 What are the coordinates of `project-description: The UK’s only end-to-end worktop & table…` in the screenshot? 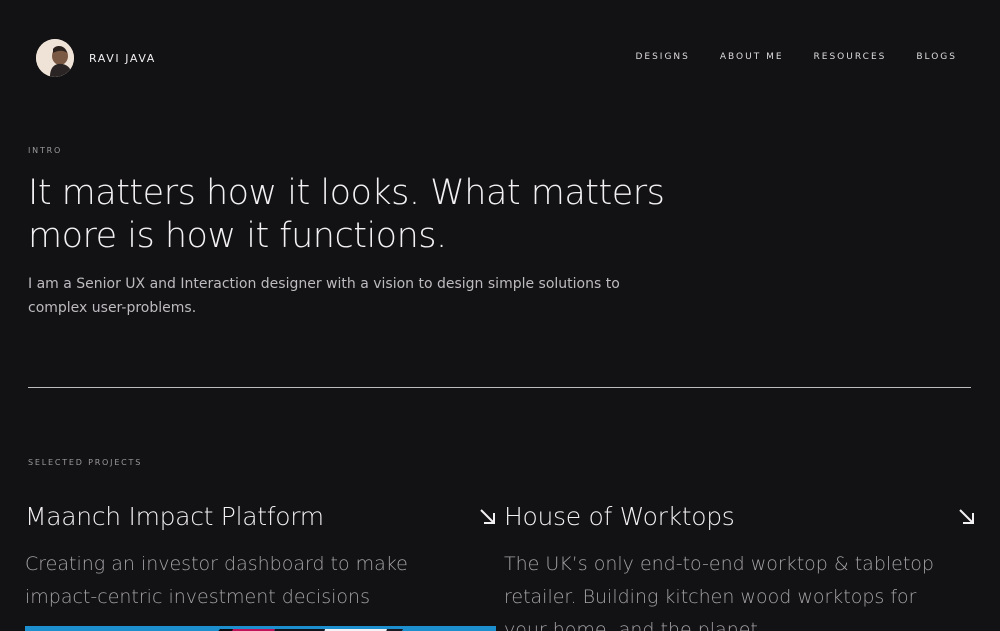 It's located at (719, 592).